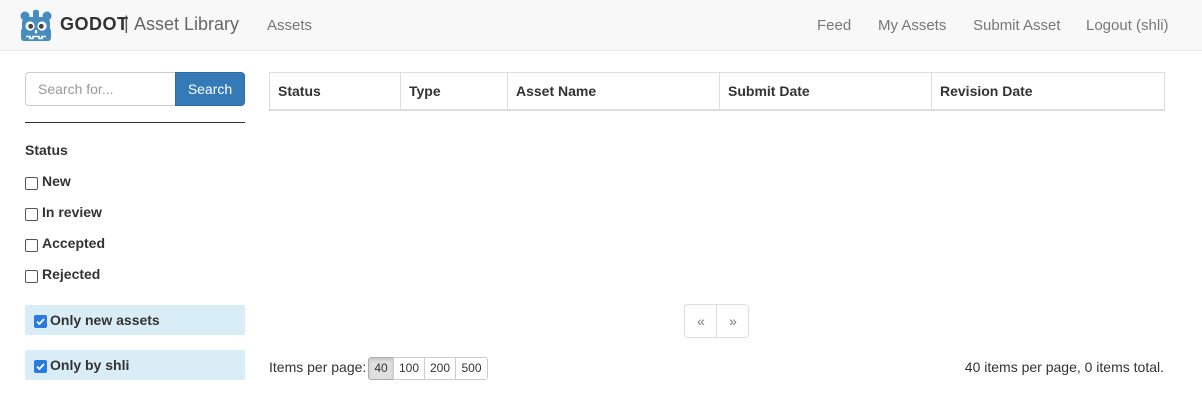 The width and height of the screenshot is (1202, 412). I want to click on items-per-page-500-button: 500, so click(471, 368).